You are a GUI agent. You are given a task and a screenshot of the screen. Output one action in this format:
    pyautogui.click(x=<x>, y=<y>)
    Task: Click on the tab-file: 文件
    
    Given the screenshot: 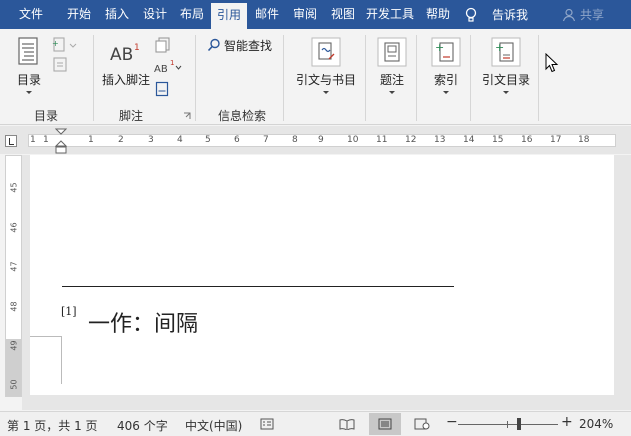 What is the action you would take?
    pyautogui.click(x=31, y=14)
    